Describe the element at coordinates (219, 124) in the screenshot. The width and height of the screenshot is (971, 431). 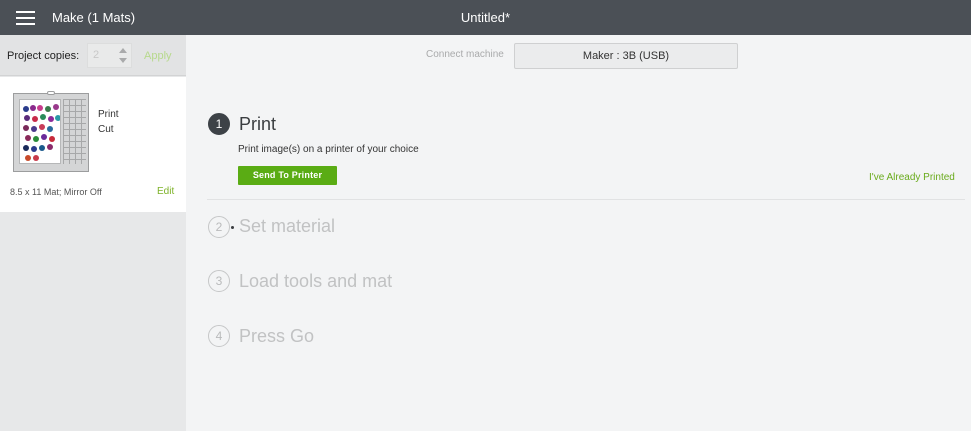
I see `step-1-number: 1` at that location.